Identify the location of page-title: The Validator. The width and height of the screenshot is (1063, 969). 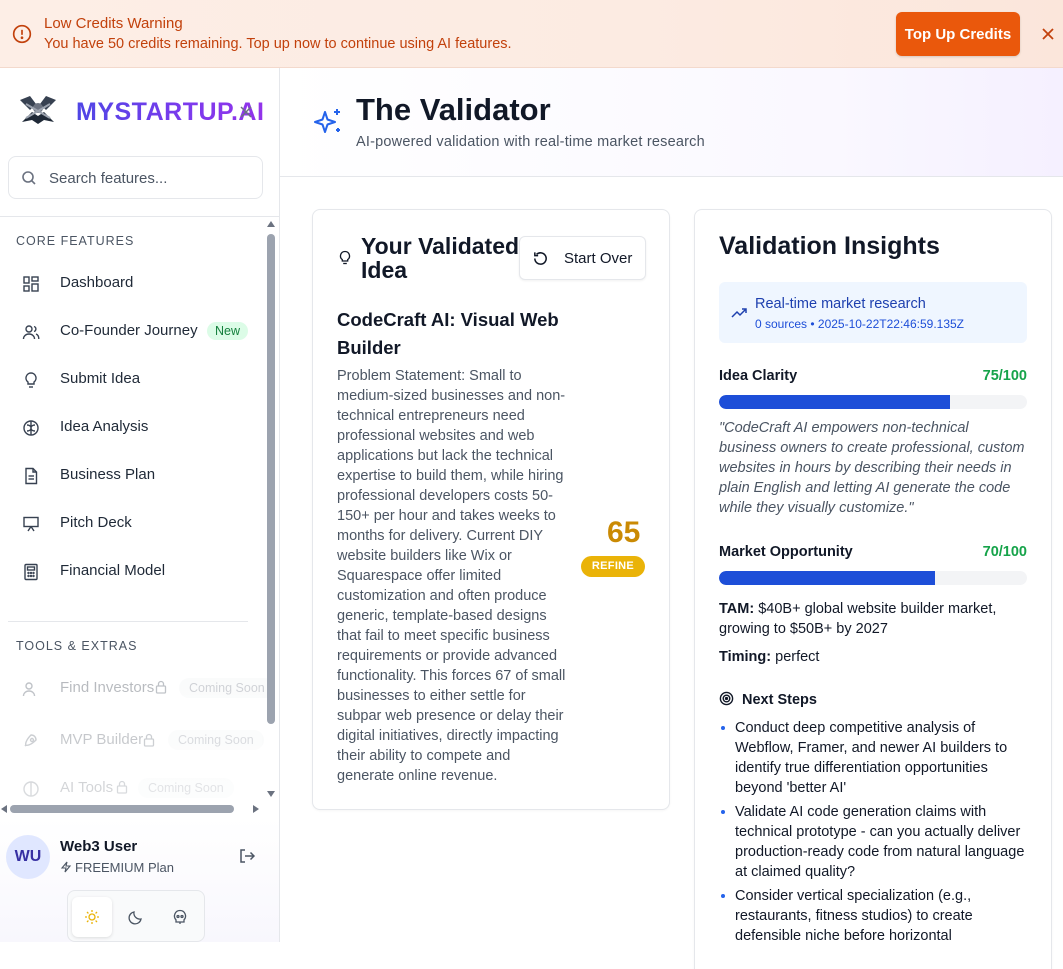
(453, 109).